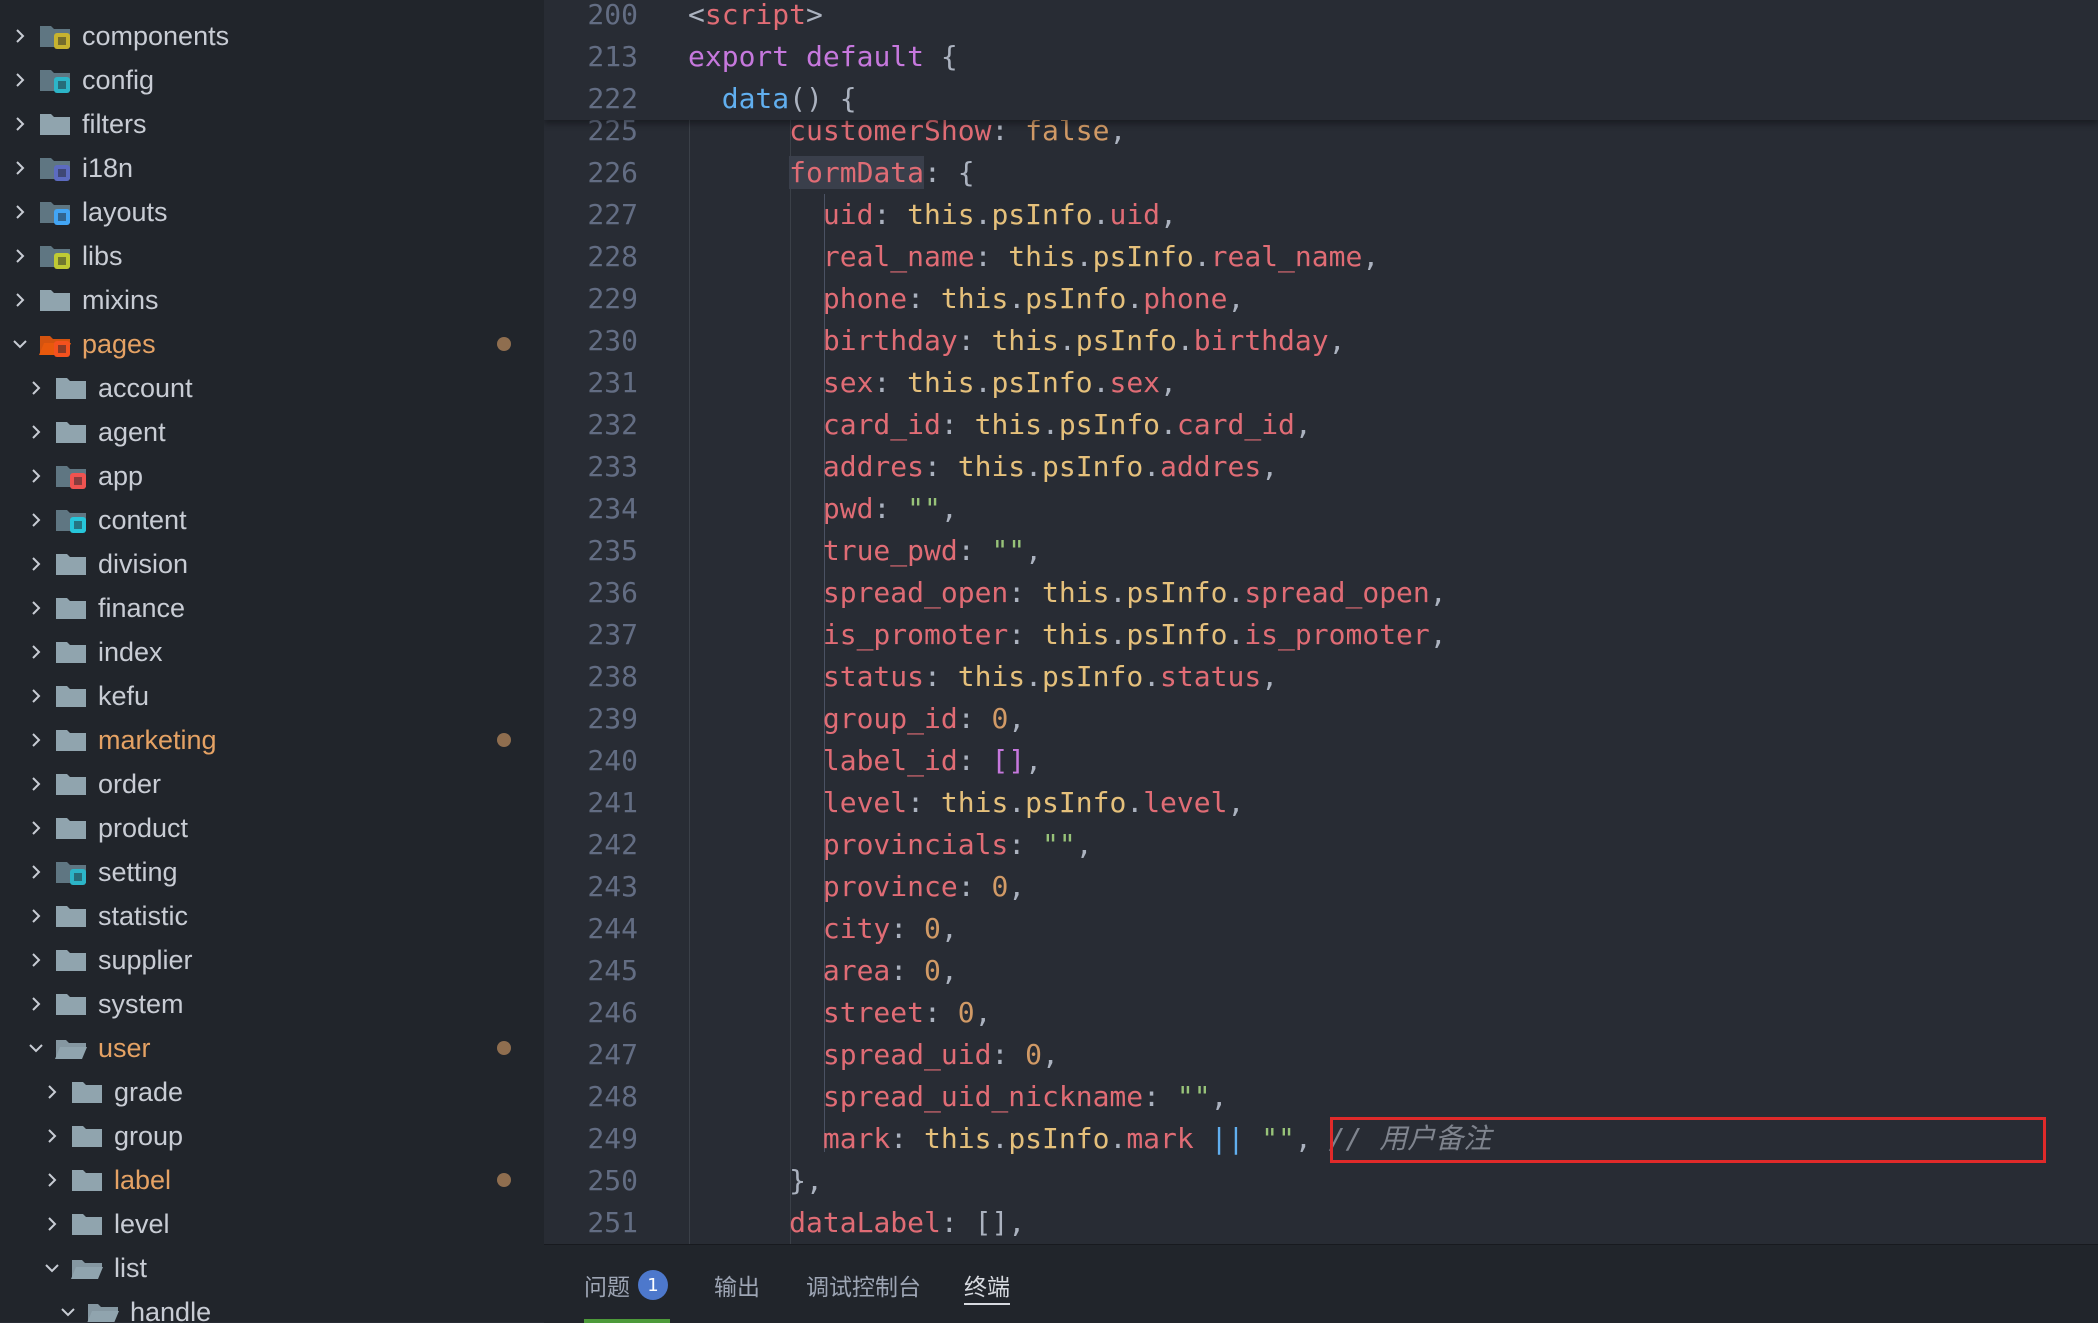  What do you see at coordinates (272, 828) in the screenshot?
I see `tree-item-product: product` at bounding box center [272, 828].